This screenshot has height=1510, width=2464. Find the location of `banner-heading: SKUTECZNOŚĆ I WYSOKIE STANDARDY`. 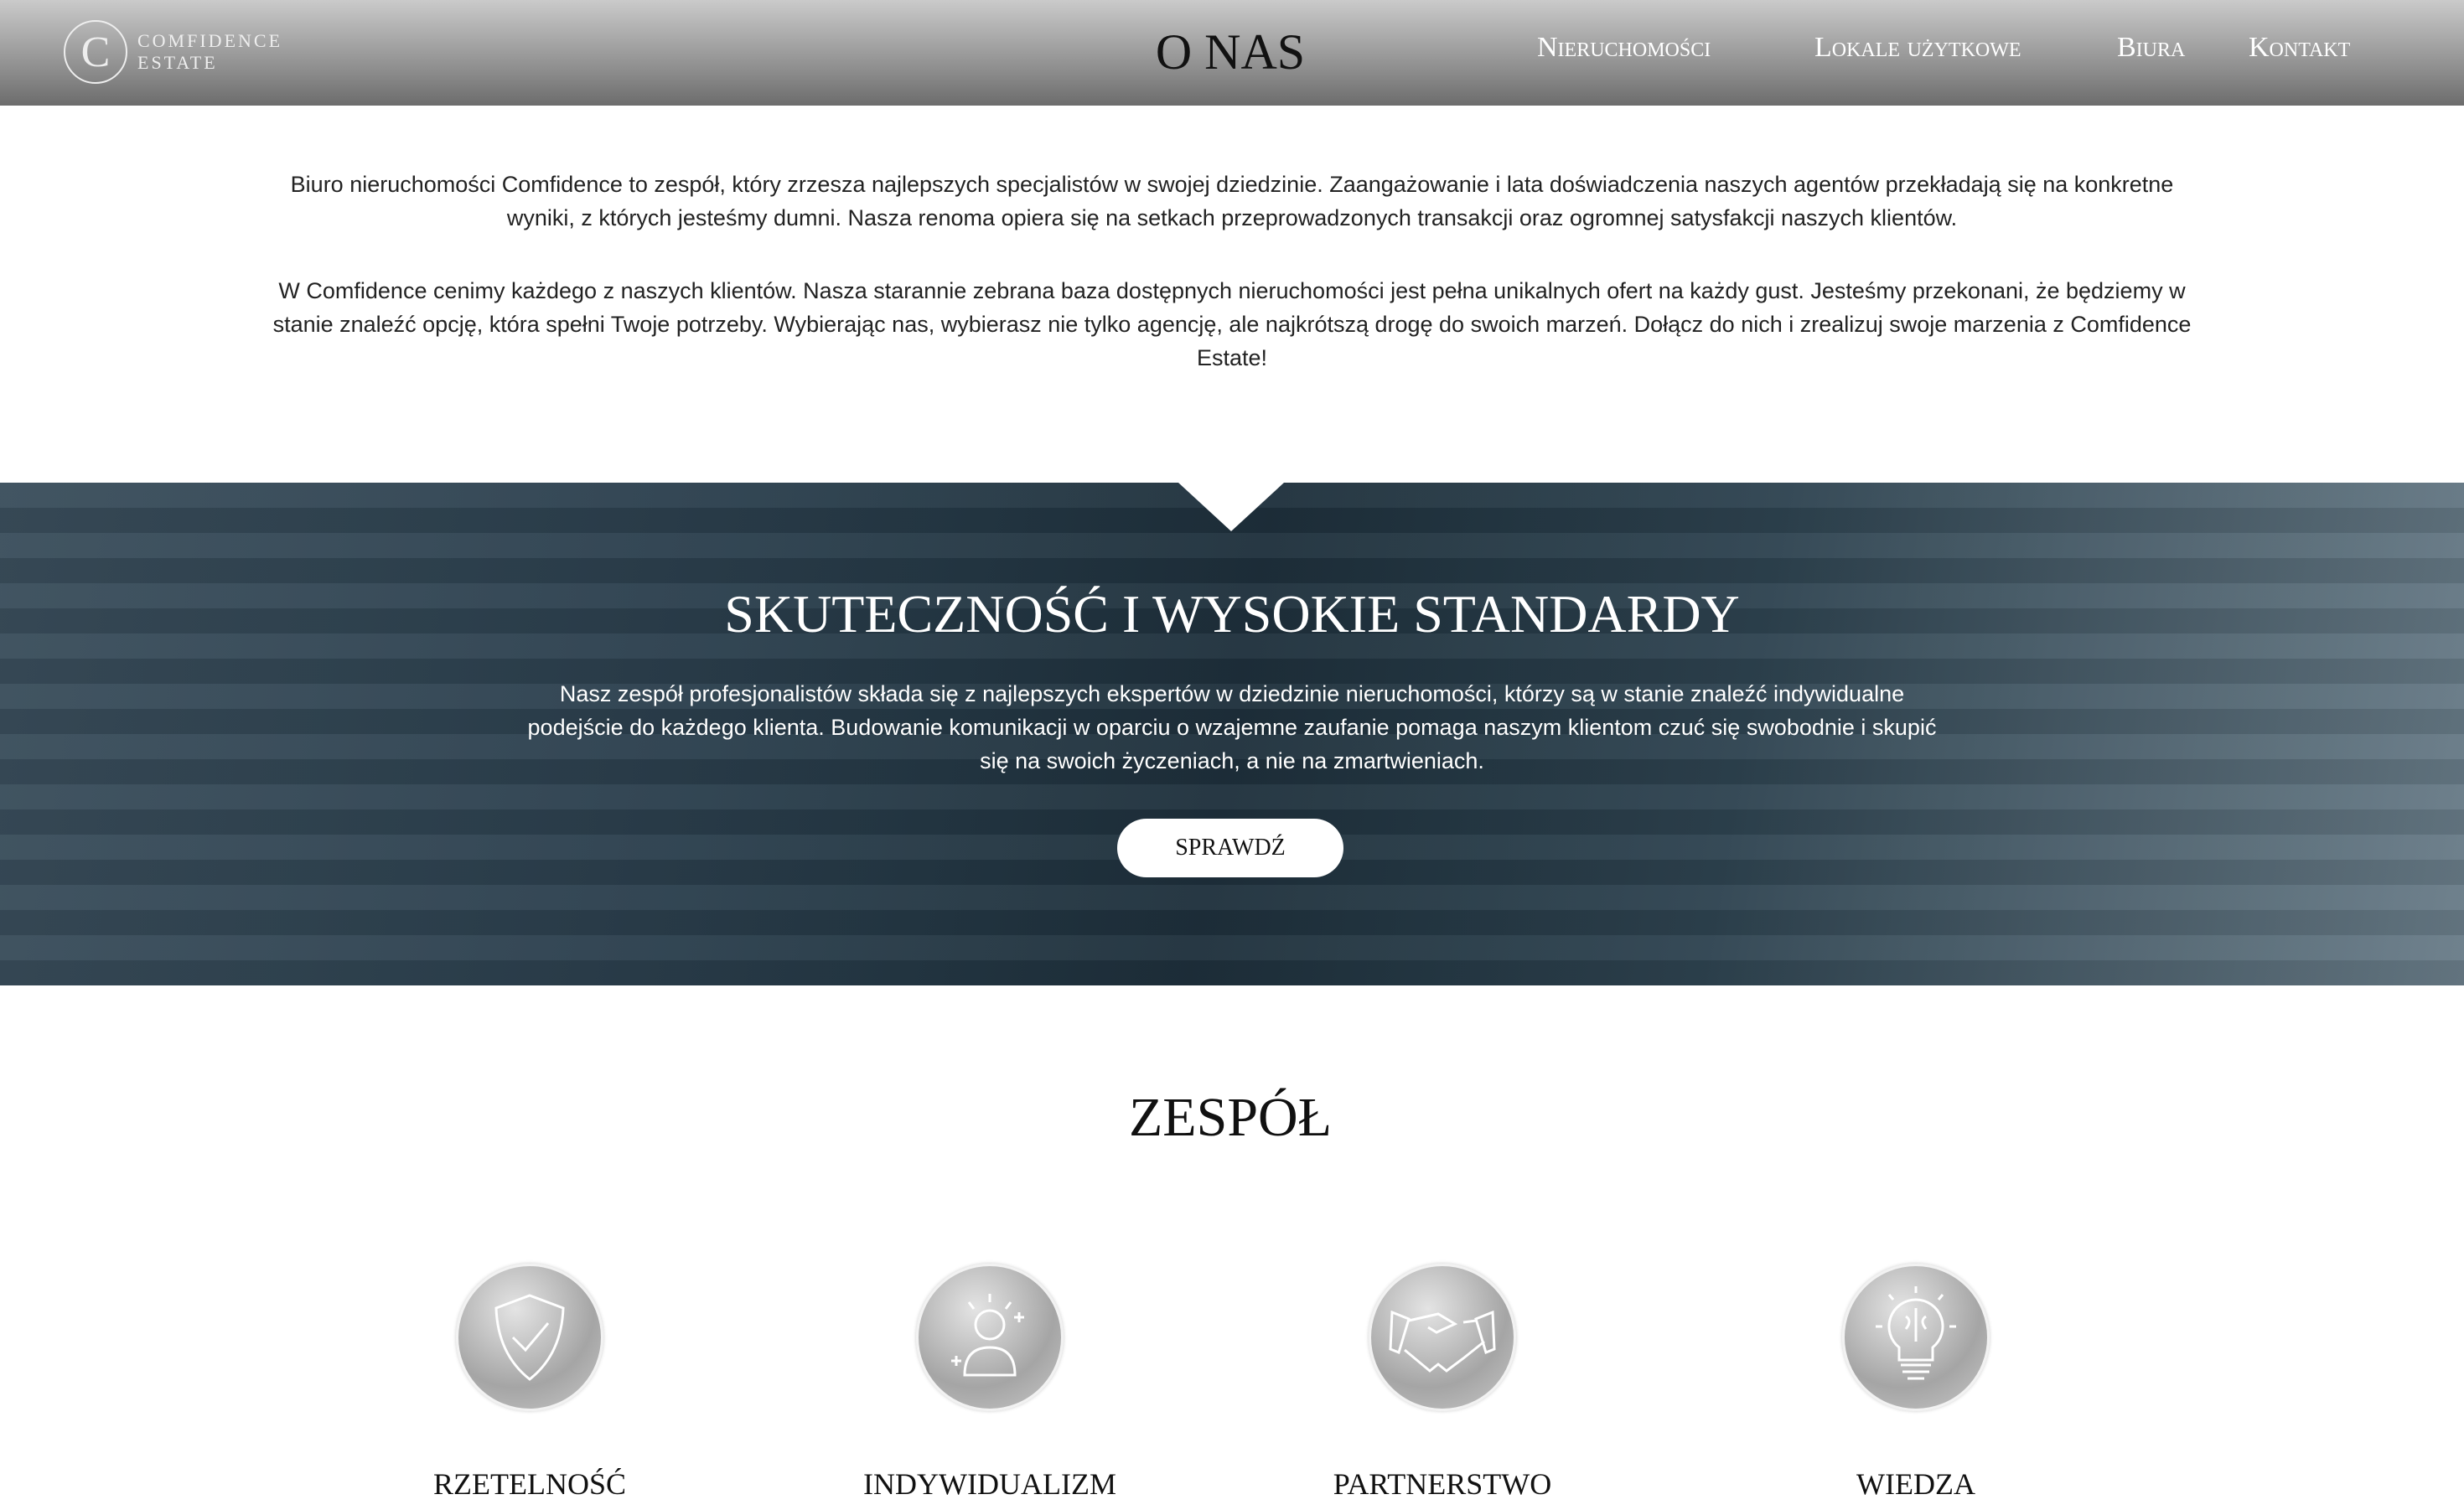

banner-heading: SKUTECZNOŚĆ I WYSOKIE STANDARDY is located at coordinates (1232, 614).